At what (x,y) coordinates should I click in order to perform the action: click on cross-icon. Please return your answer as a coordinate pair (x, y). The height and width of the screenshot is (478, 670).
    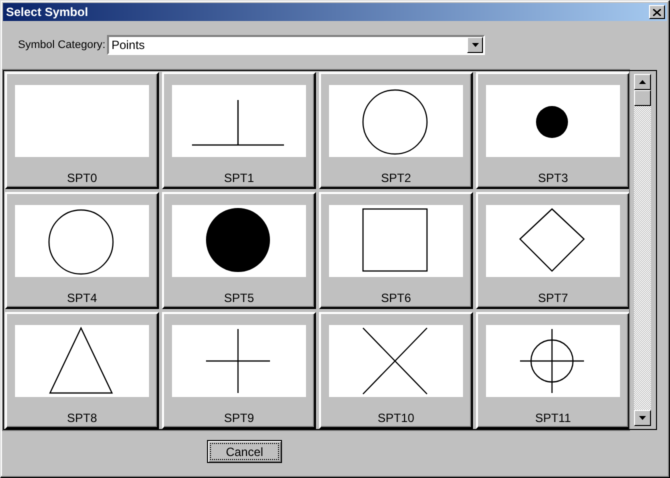
    Looking at the image, I should click on (395, 361).